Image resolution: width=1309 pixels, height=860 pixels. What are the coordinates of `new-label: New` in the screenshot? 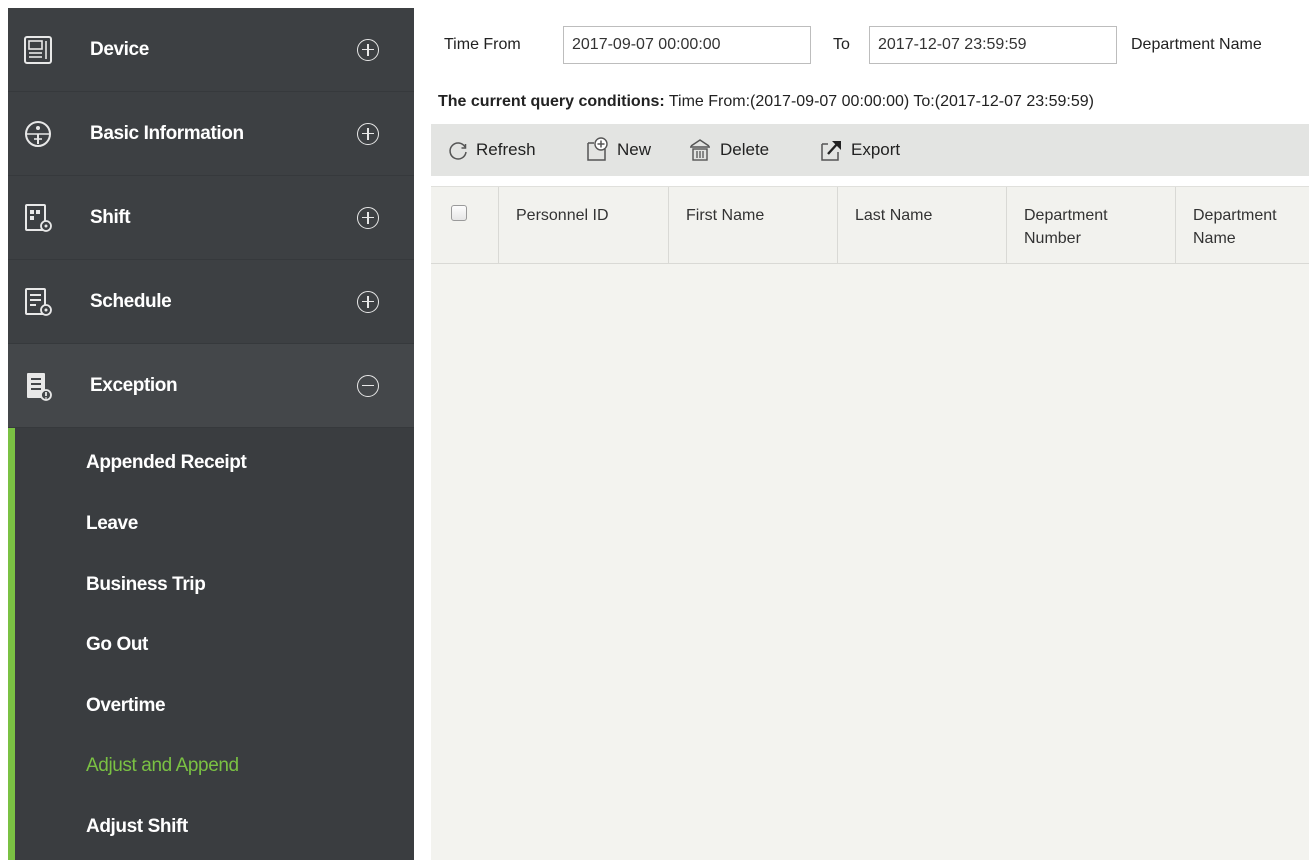 It's located at (634, 149).